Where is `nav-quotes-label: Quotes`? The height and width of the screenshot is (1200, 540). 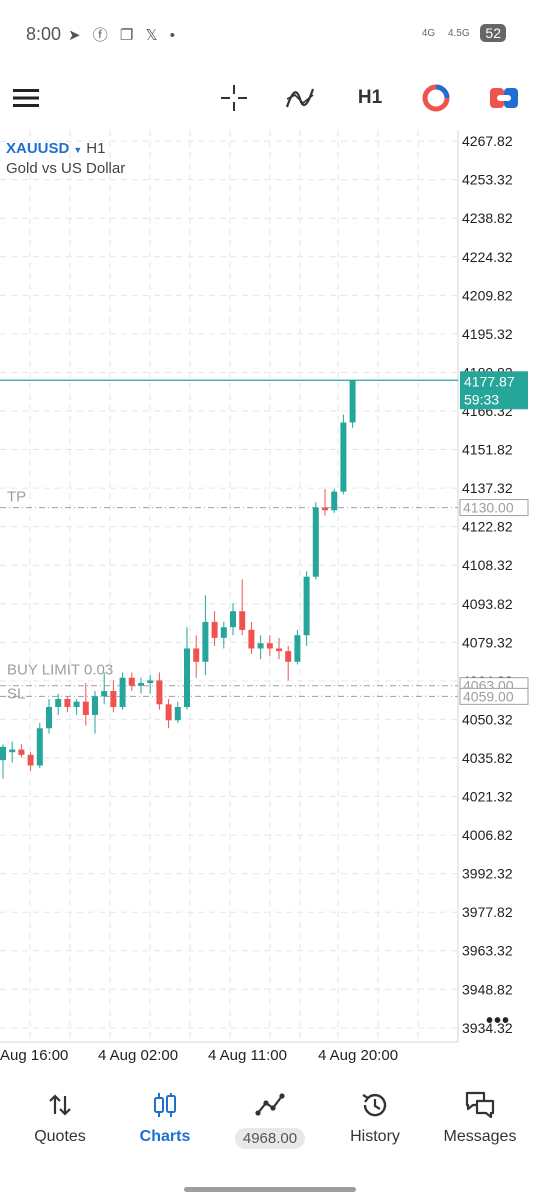 nav-quotes-label: Quotes is located at coordinates (60, 1136).